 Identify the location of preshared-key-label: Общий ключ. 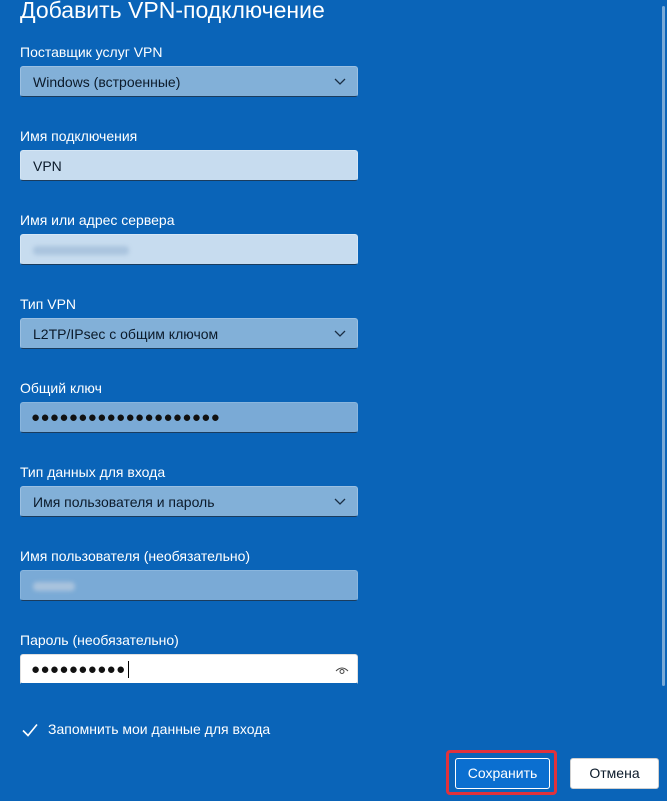
(61, 388).